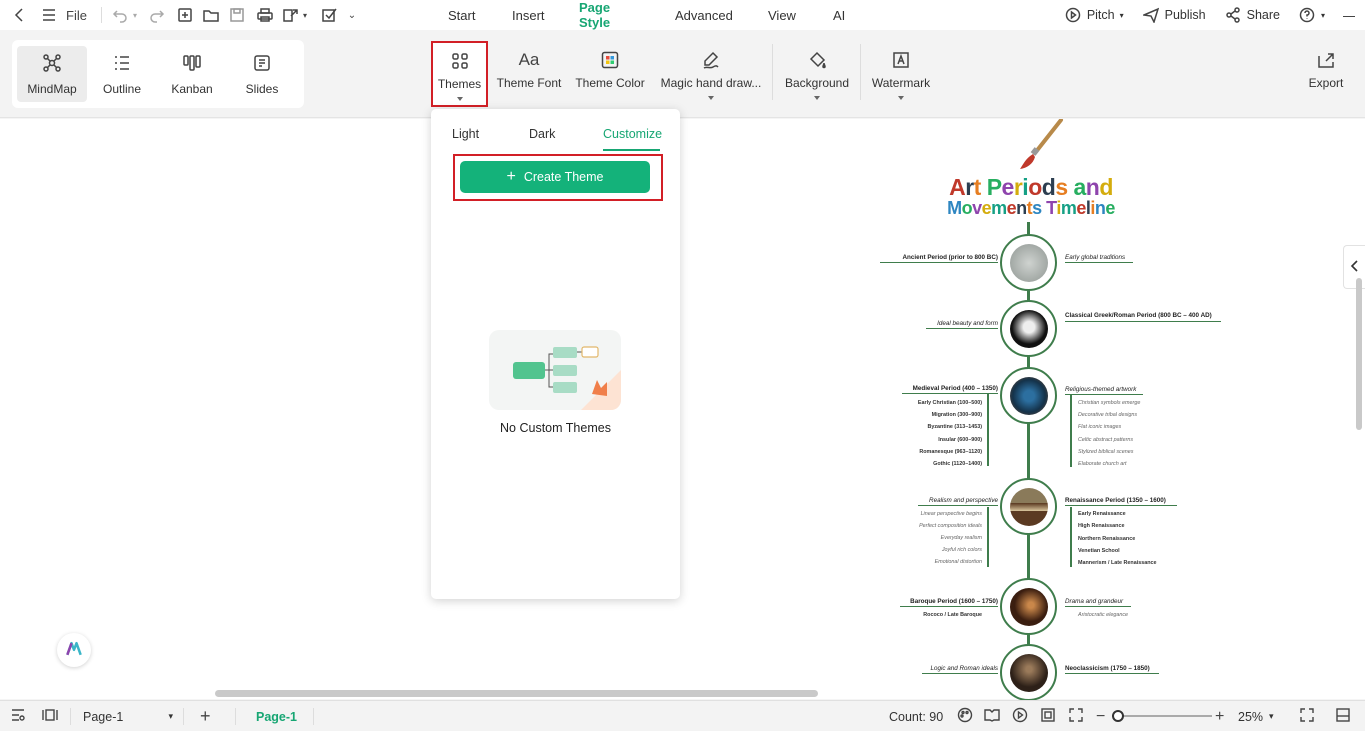  I want to click on renaissance-left-sub: Joyful rich colors, so click(962, 550).